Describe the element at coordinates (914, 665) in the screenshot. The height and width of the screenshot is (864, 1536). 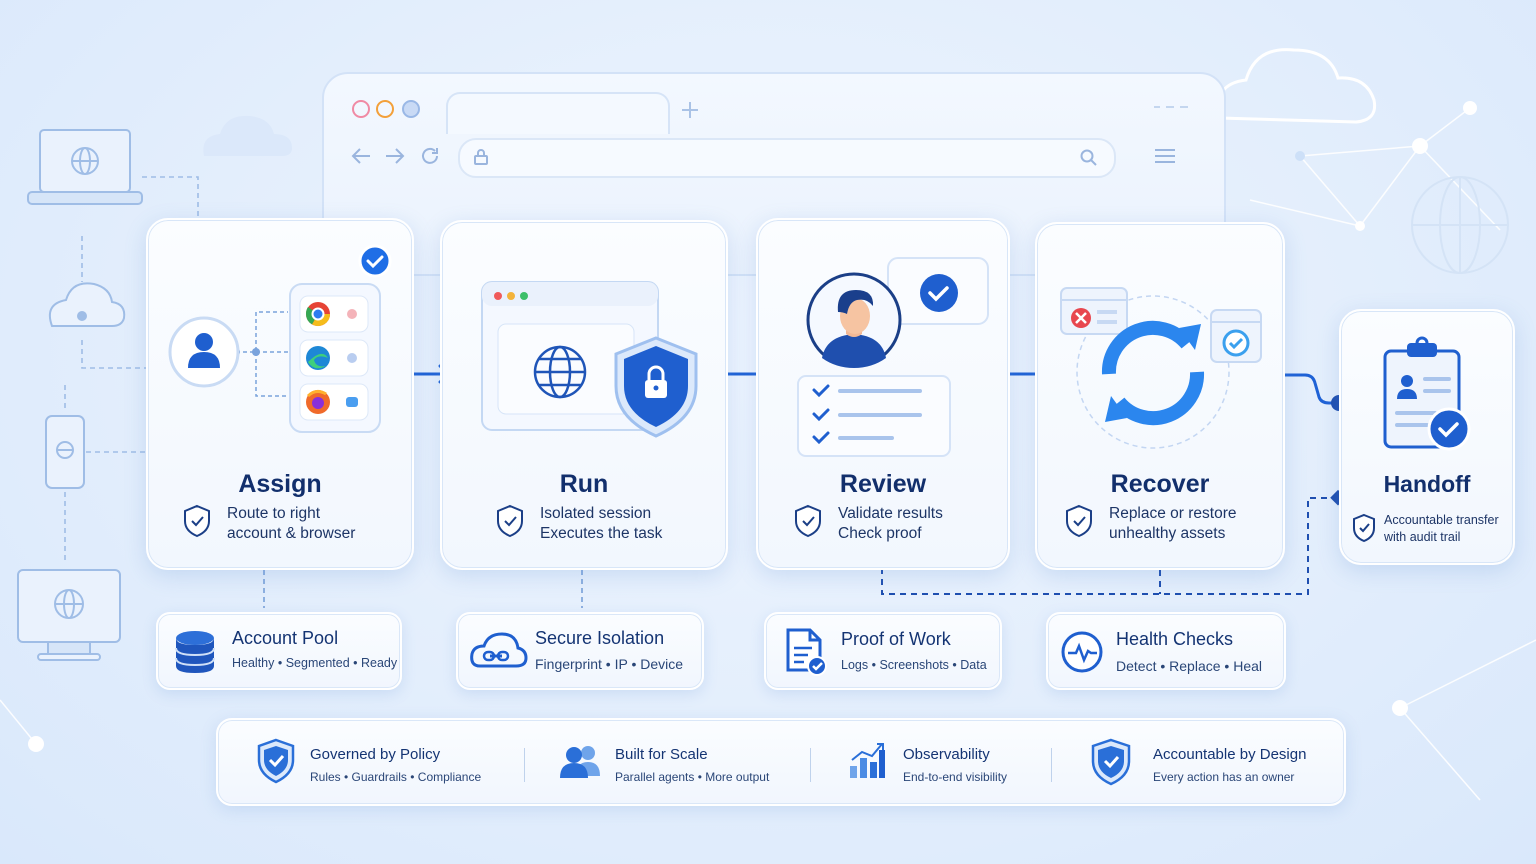
I see `info-box-subtitle: Logs • Screenshots • Data` at that location.